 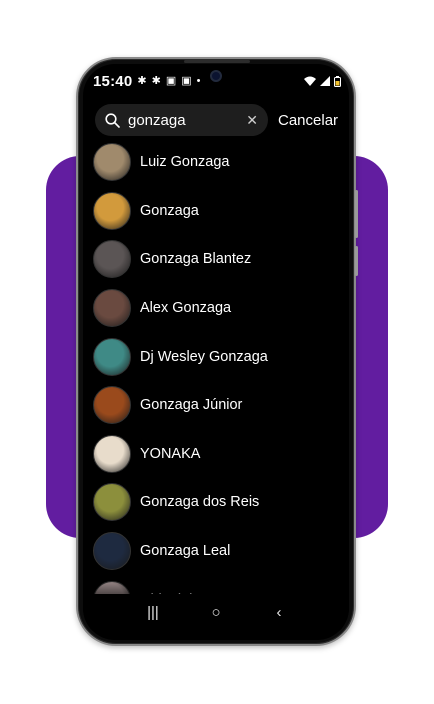 What do you see at coordinates (198, 80) in the screenshot?
I see `more-dots-icon: •` at bounding box center [198, 80].